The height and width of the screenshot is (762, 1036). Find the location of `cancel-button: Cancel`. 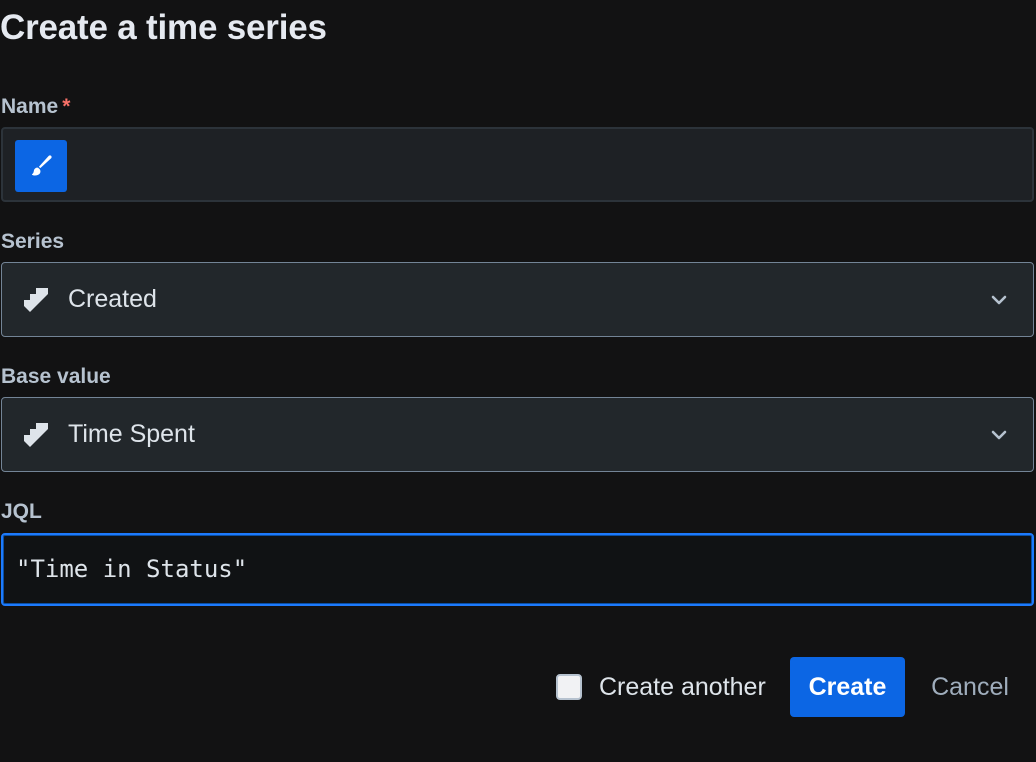

cancel-button: Cancel is located at coordinates (970, 687).